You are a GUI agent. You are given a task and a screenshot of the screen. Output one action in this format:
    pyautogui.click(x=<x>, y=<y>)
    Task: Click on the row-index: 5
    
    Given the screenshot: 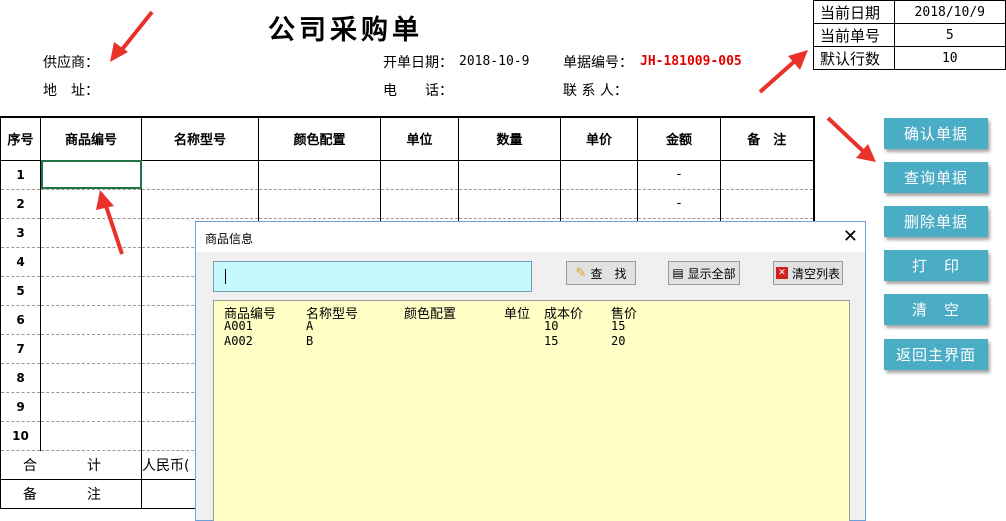 What is the action you would take?
    pyautogui.click(x=20, y=291)
    